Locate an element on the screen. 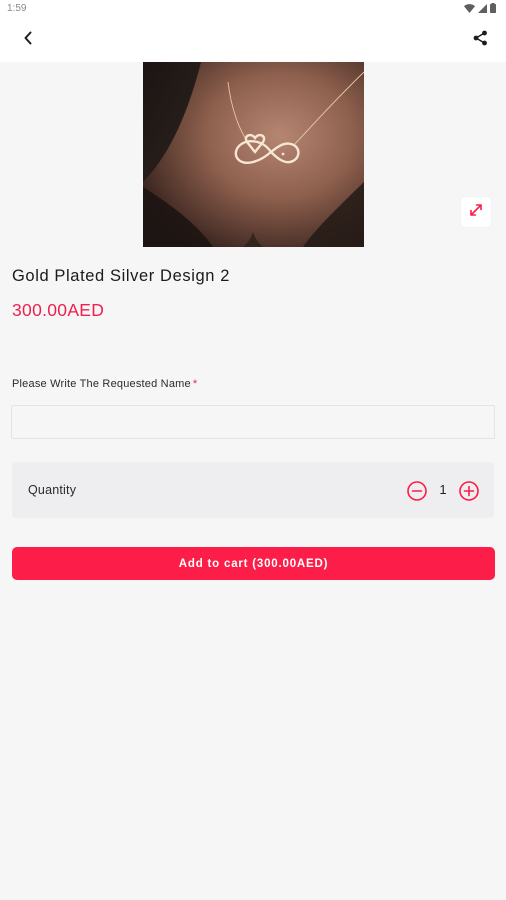  quantity-increase-button is located at coordinates (469, 491).